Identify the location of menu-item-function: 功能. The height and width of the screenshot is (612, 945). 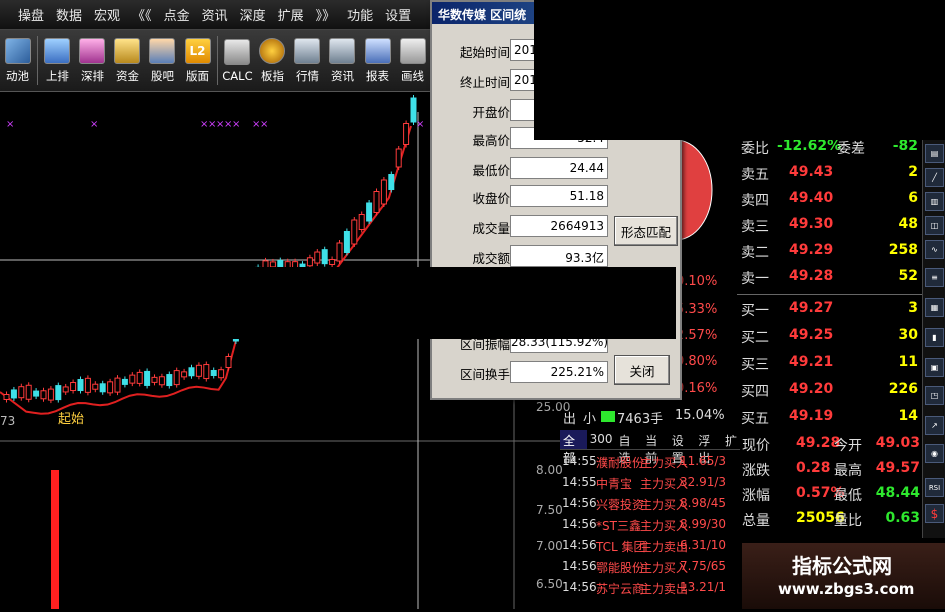
(360, 14).